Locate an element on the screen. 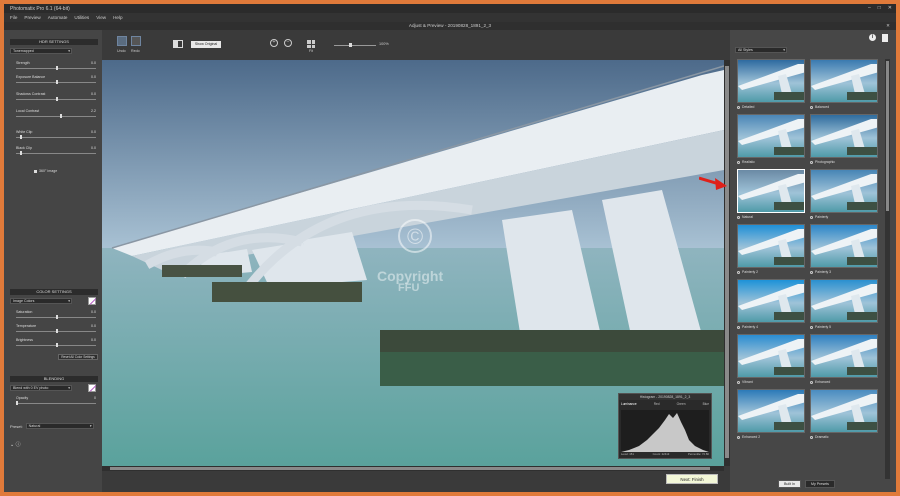 The width and height of the screenshot is (900, 496). style-thumbnail: Realistic is located at coordinates (771, 140).